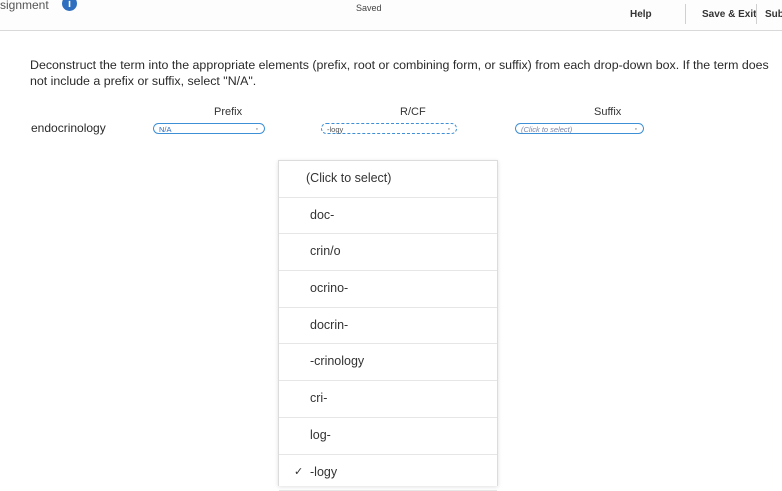  I want to click on submit-link: Sub, so click(773, 14).